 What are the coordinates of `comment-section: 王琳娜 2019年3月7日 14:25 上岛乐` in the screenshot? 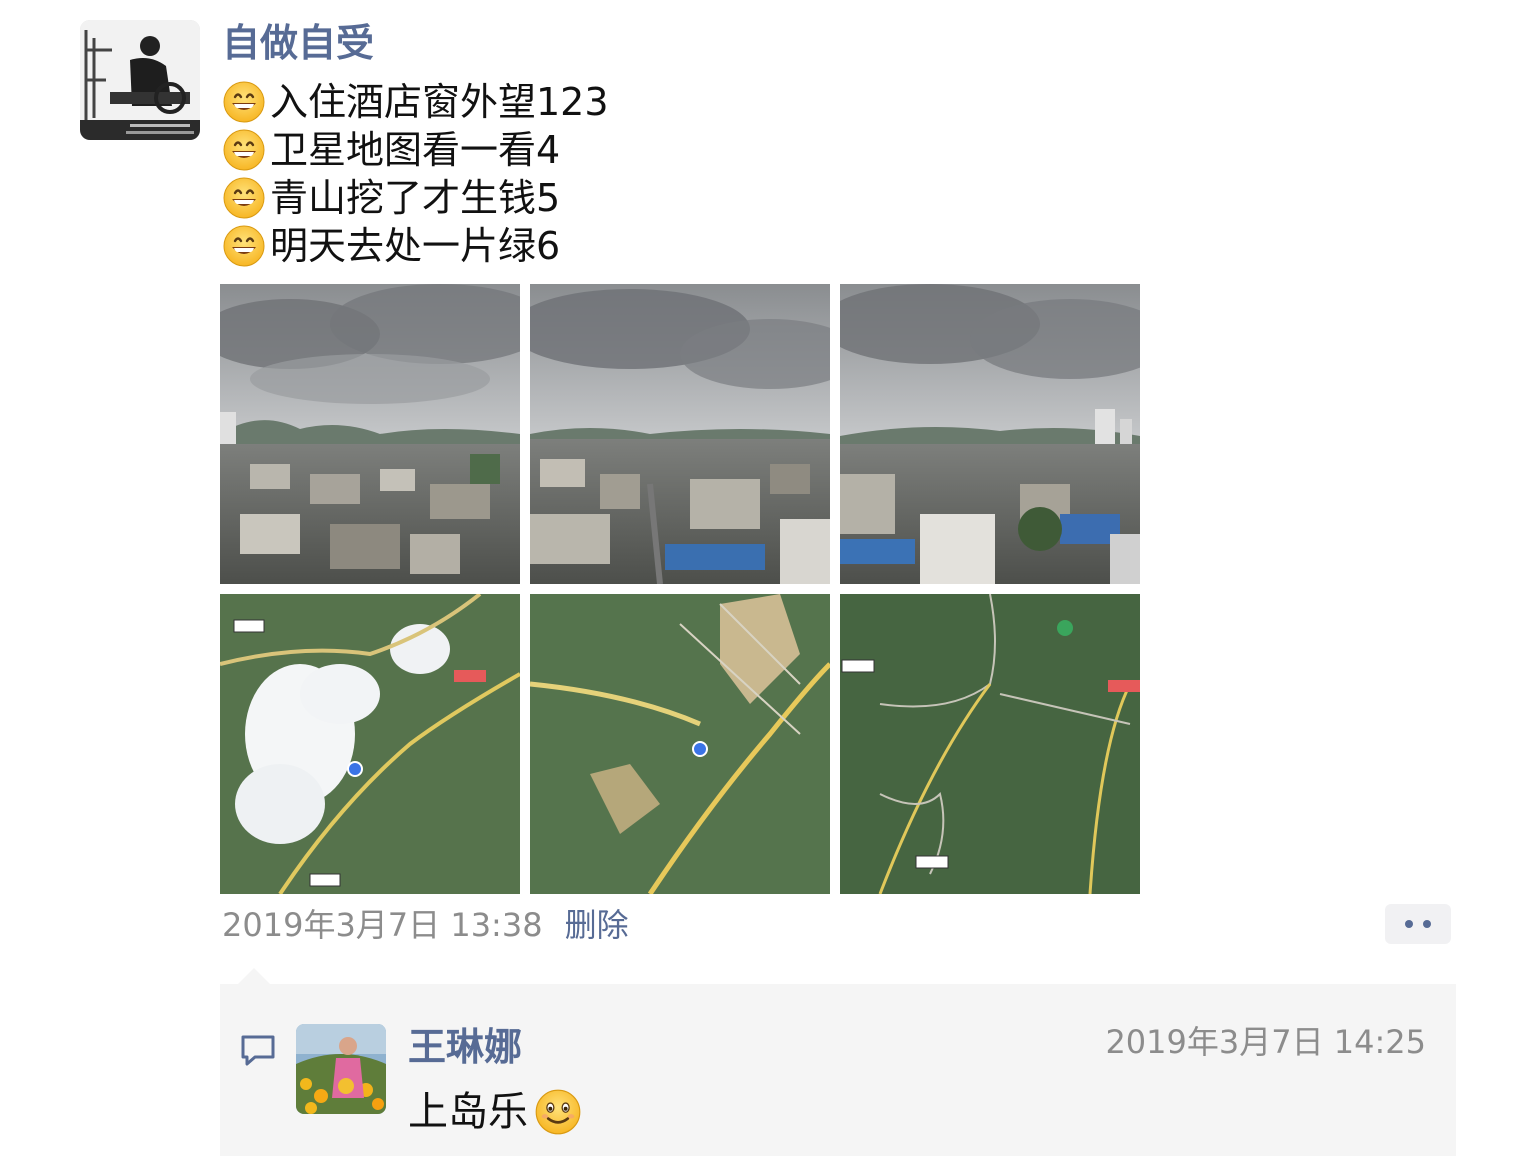 It's located at (838, 1070).